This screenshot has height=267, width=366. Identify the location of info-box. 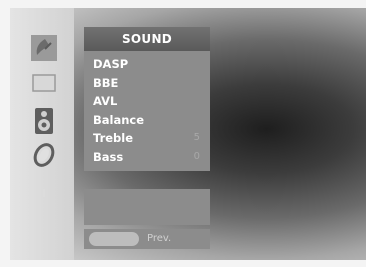
(147, 207).